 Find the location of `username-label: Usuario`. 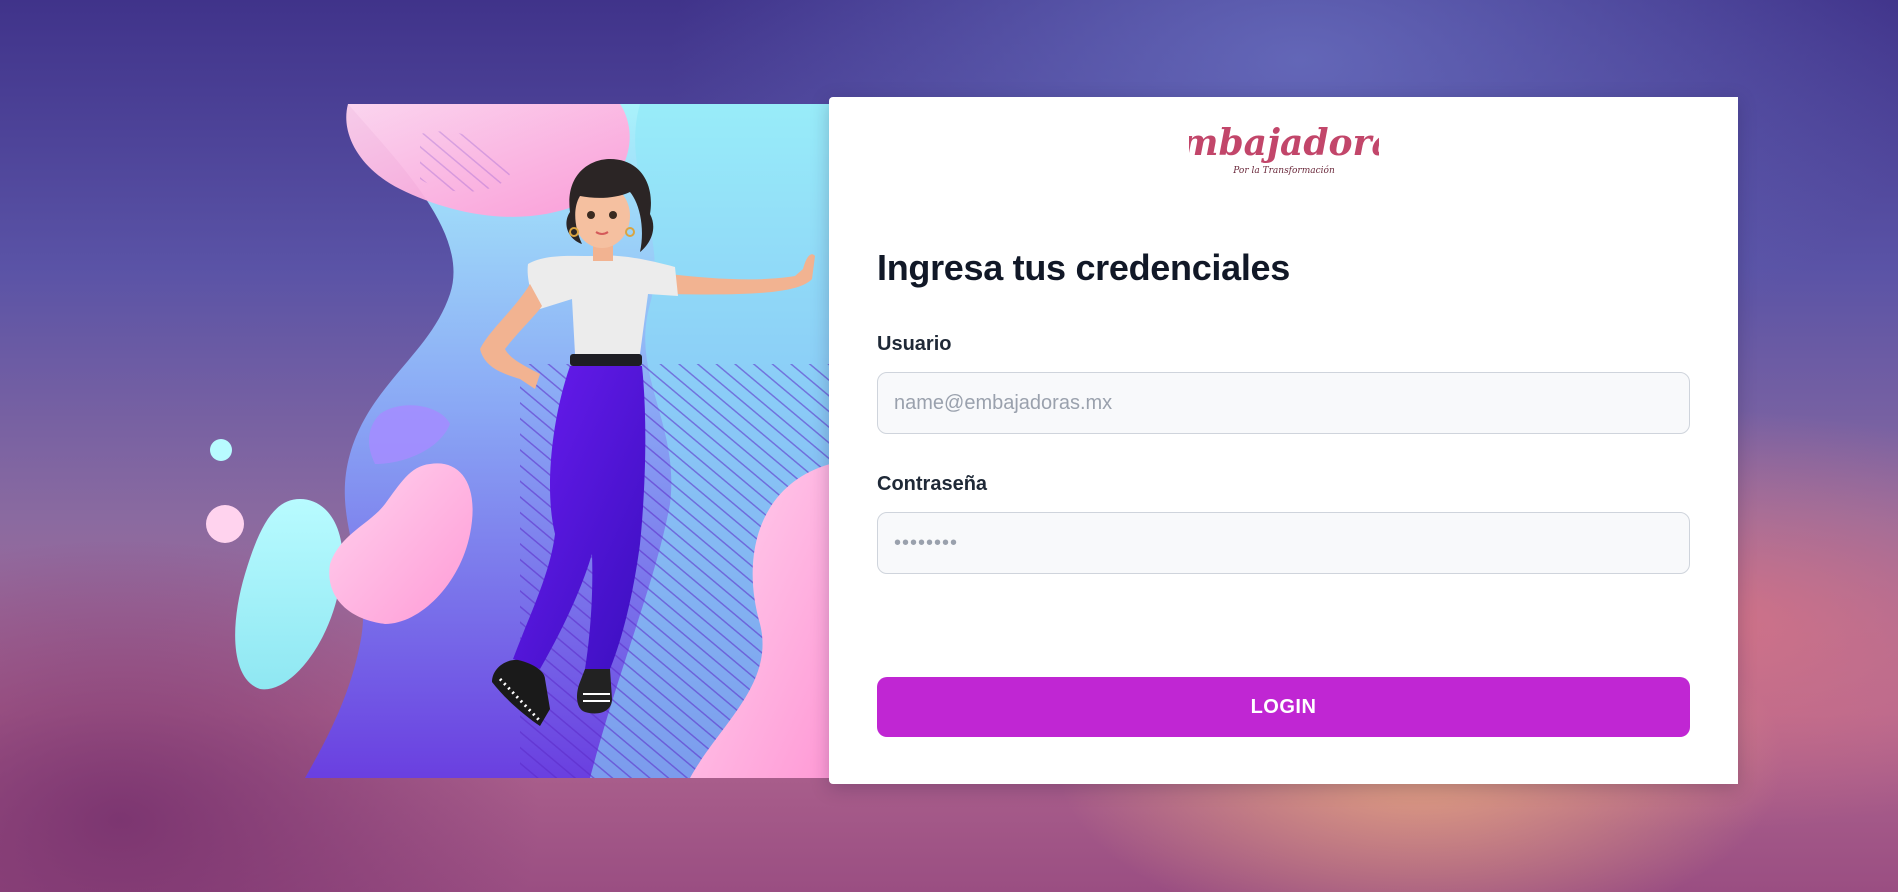

username-label: Usuario is located at coordinates (914, 344).